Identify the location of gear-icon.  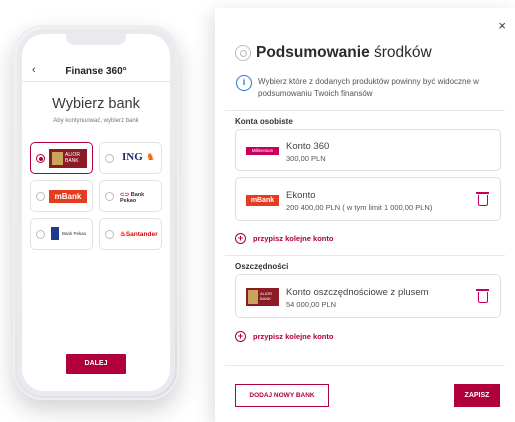
(243, 53).